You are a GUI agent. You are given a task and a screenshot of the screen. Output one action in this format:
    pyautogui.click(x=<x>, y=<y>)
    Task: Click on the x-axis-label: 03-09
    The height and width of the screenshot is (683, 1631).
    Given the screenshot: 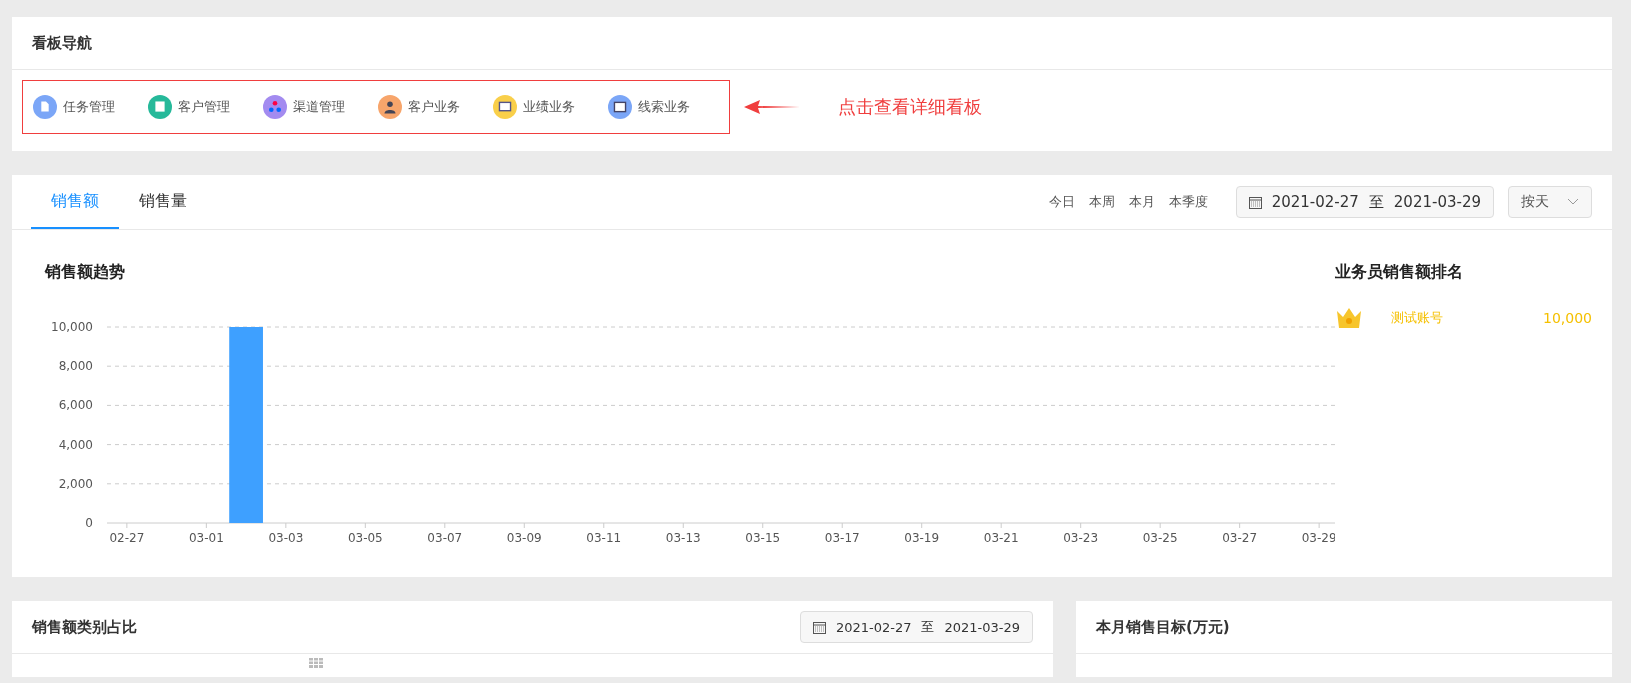 What is the action you would take?
    pyautogui.click(x=524, y=538)
    